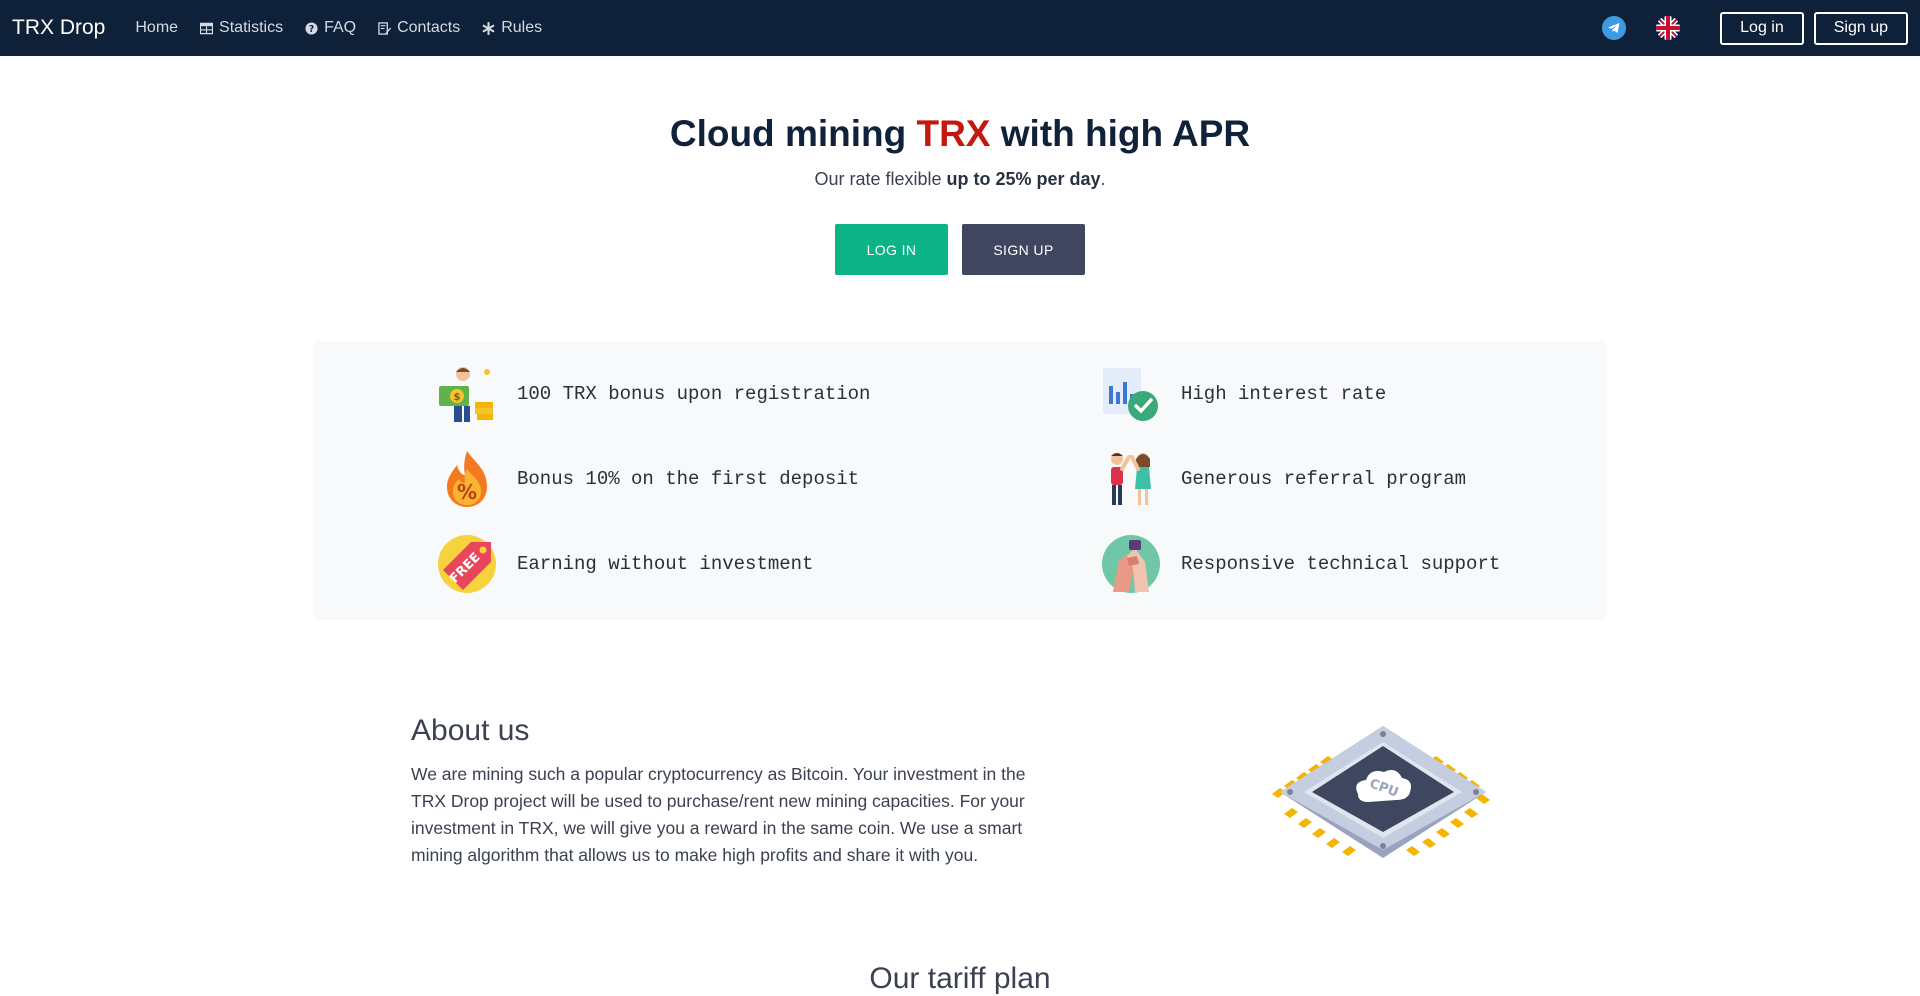 The height and width of the screenshot is (996, 1920). Describe the element at coordinates (960, 249) in the screenshot. I see `hero-buttons: LOG IN SIGN UP` at that location.